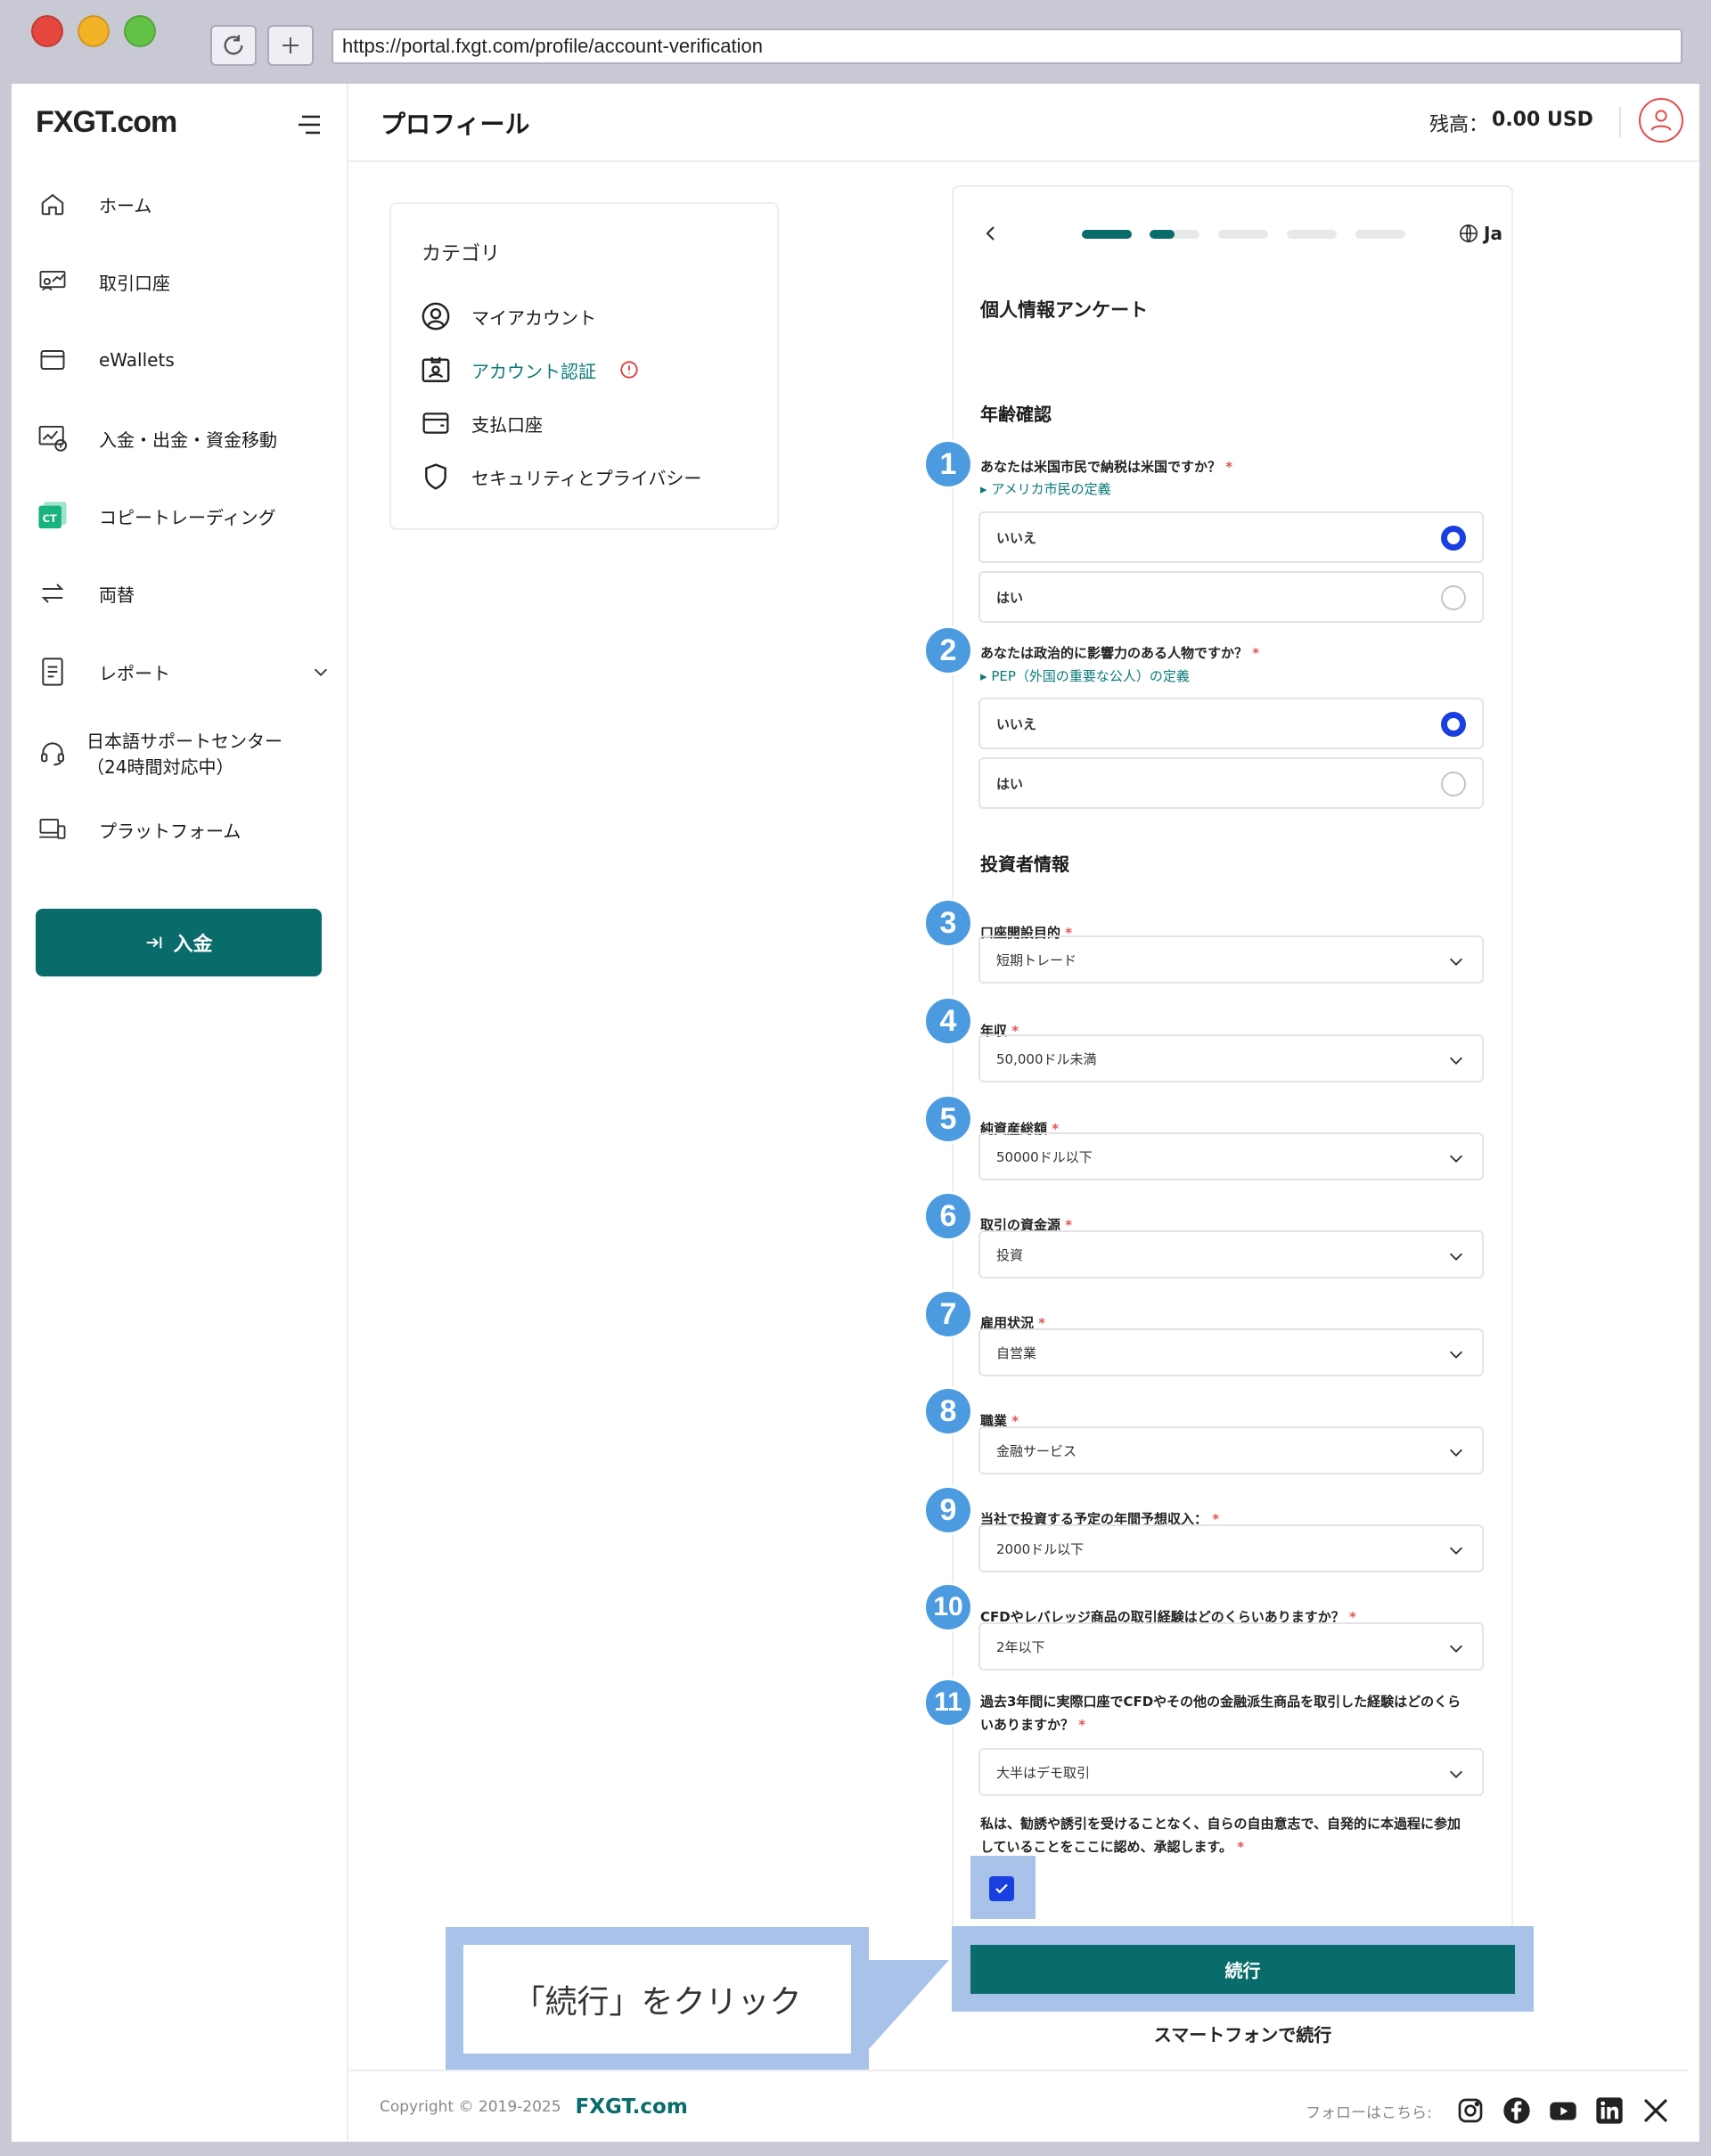 The height and width of the screenshot is (2156, 1711). What do you see at coordinates (1064, 310) in the screenshot?
I see `form-title: 個人情報アンケート` at bounding box center [1064, 310].